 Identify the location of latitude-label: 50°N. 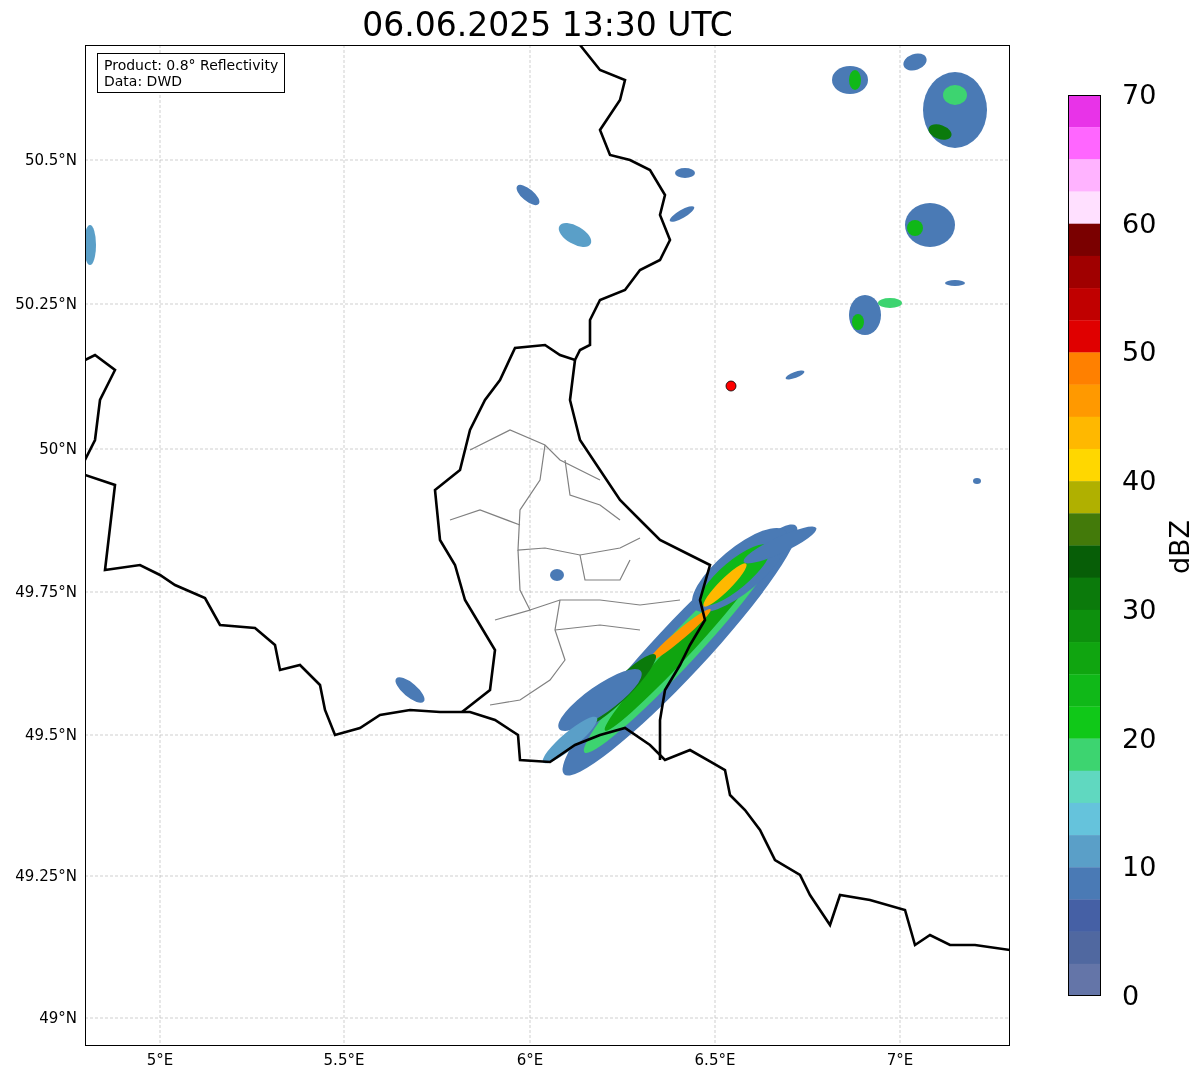
(58, 449).